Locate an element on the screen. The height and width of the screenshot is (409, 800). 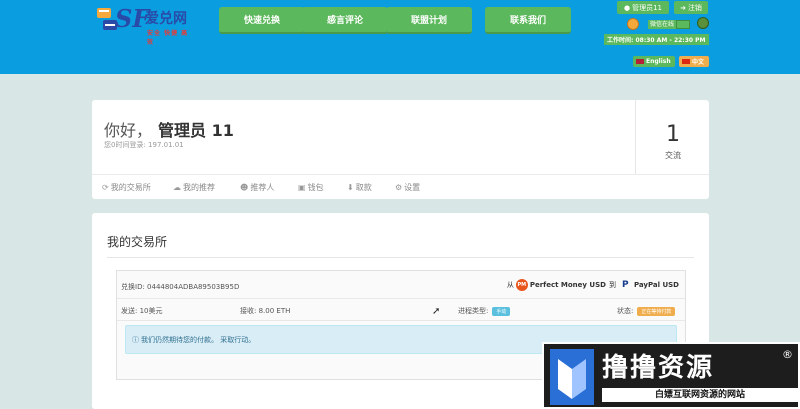
greeting-text: 你好， is located at coordinates (128, 130).